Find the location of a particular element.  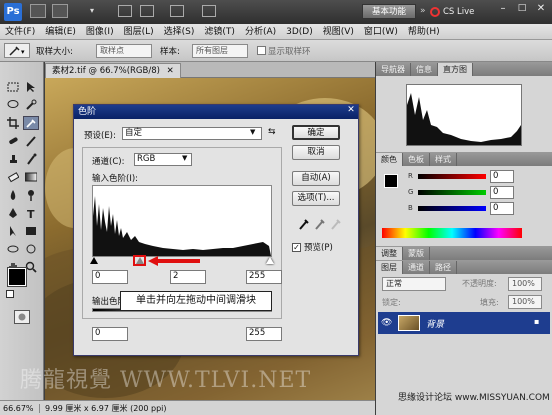

cancel-button: 取消 is located at coordinates (316, 152).